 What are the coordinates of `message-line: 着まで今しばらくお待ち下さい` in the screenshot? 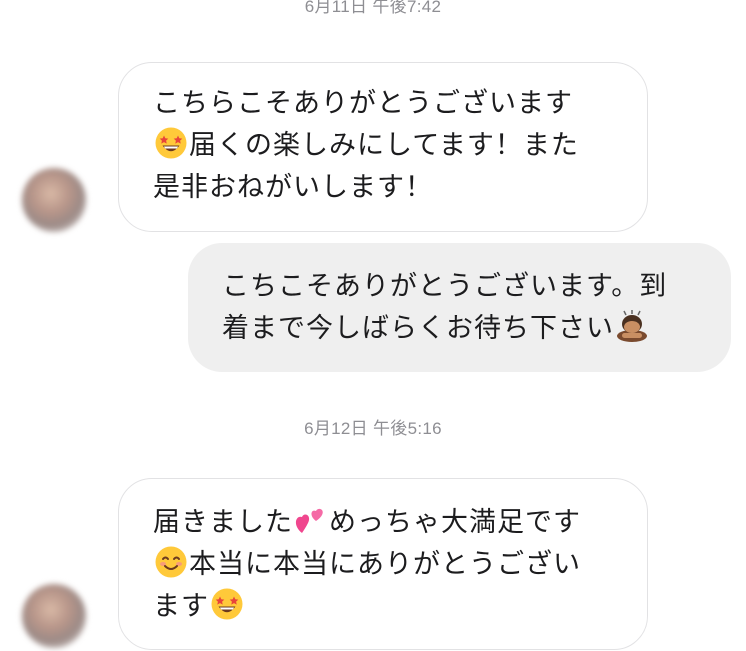 It's located at (476, 329).